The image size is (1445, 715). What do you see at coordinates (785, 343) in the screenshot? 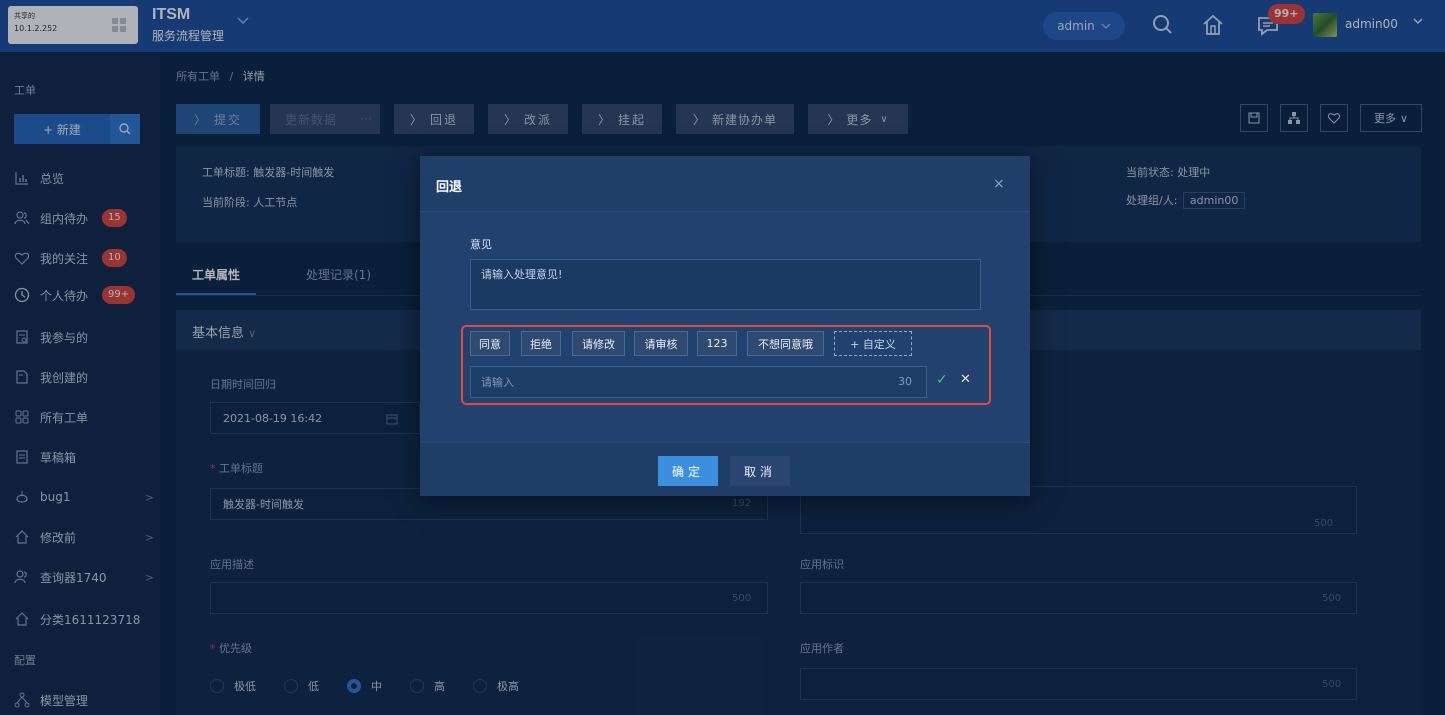
I see `quick-tag-disagree: 不想同意哦` at bounding box center [785, 343].